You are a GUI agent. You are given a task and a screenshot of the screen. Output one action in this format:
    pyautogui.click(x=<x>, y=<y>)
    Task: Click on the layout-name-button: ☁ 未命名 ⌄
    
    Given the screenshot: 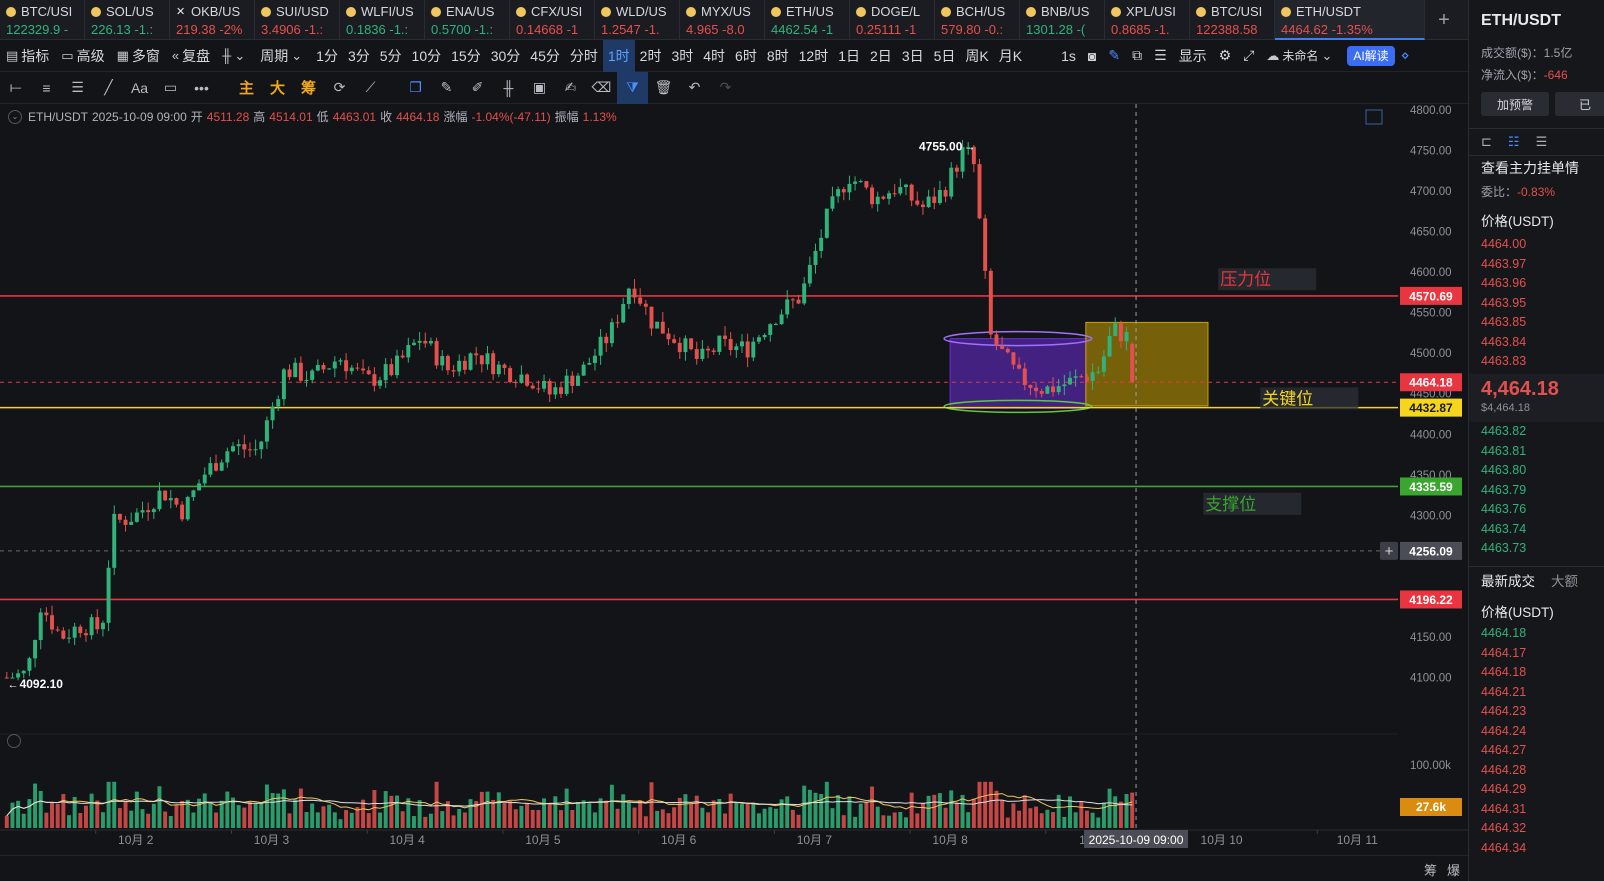 What is the action you would take?
    pyautogui.click(x=1300, y=56)
    